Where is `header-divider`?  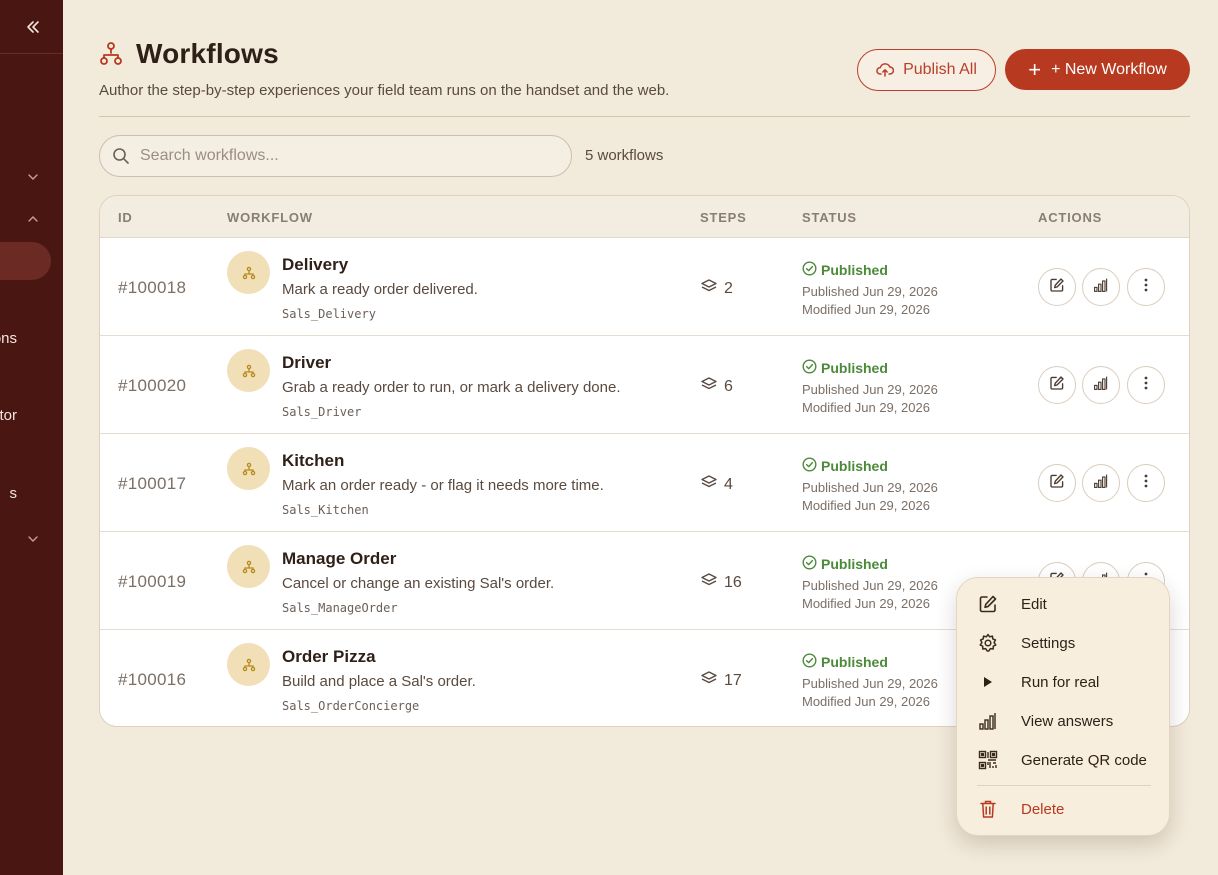
header-divider is located at coordinates (644, 116).